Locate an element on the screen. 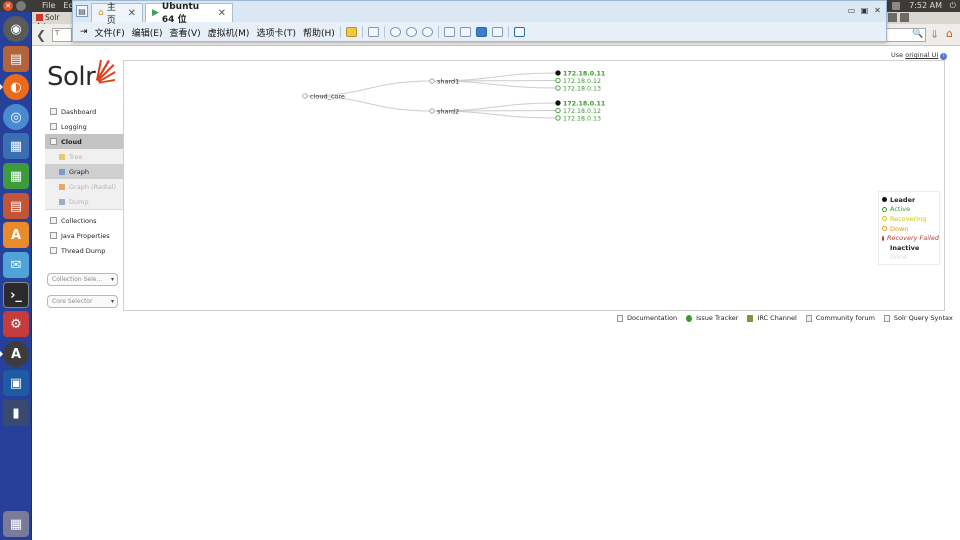 This screenshot has width=960, height=540. original-ui-link: original UI is located at coordinates (921, 55).